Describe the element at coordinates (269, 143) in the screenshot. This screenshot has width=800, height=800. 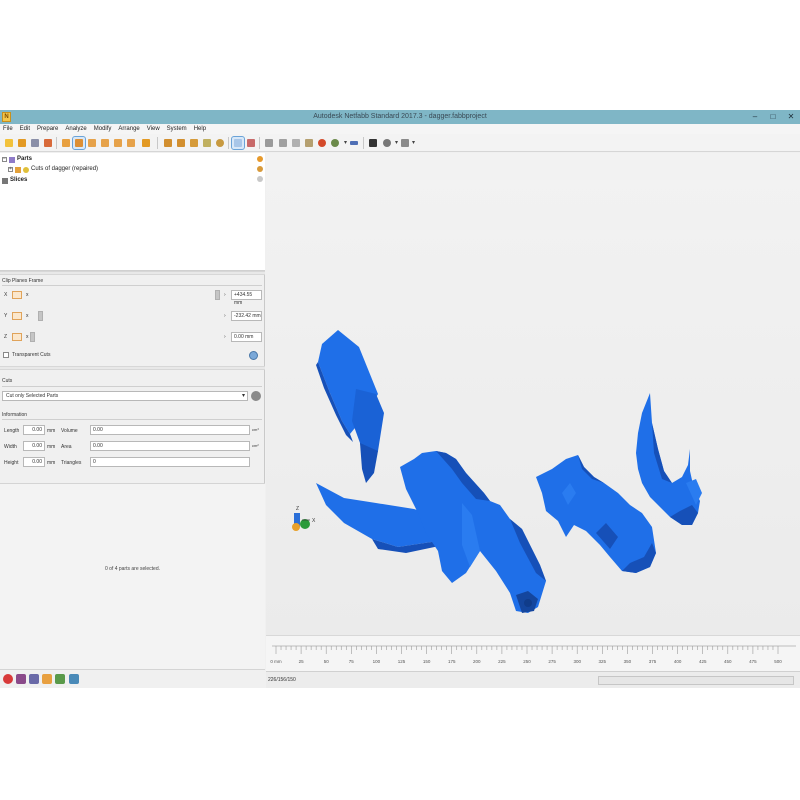
I see `measure-icon` at that location.